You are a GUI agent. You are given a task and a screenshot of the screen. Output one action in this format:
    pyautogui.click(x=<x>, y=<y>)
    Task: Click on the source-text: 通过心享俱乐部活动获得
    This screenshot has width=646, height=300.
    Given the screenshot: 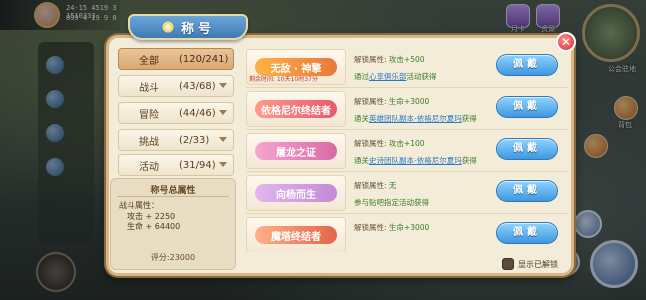 What is the action you would take?
    pyautogui.click(x=395, y=76)
    